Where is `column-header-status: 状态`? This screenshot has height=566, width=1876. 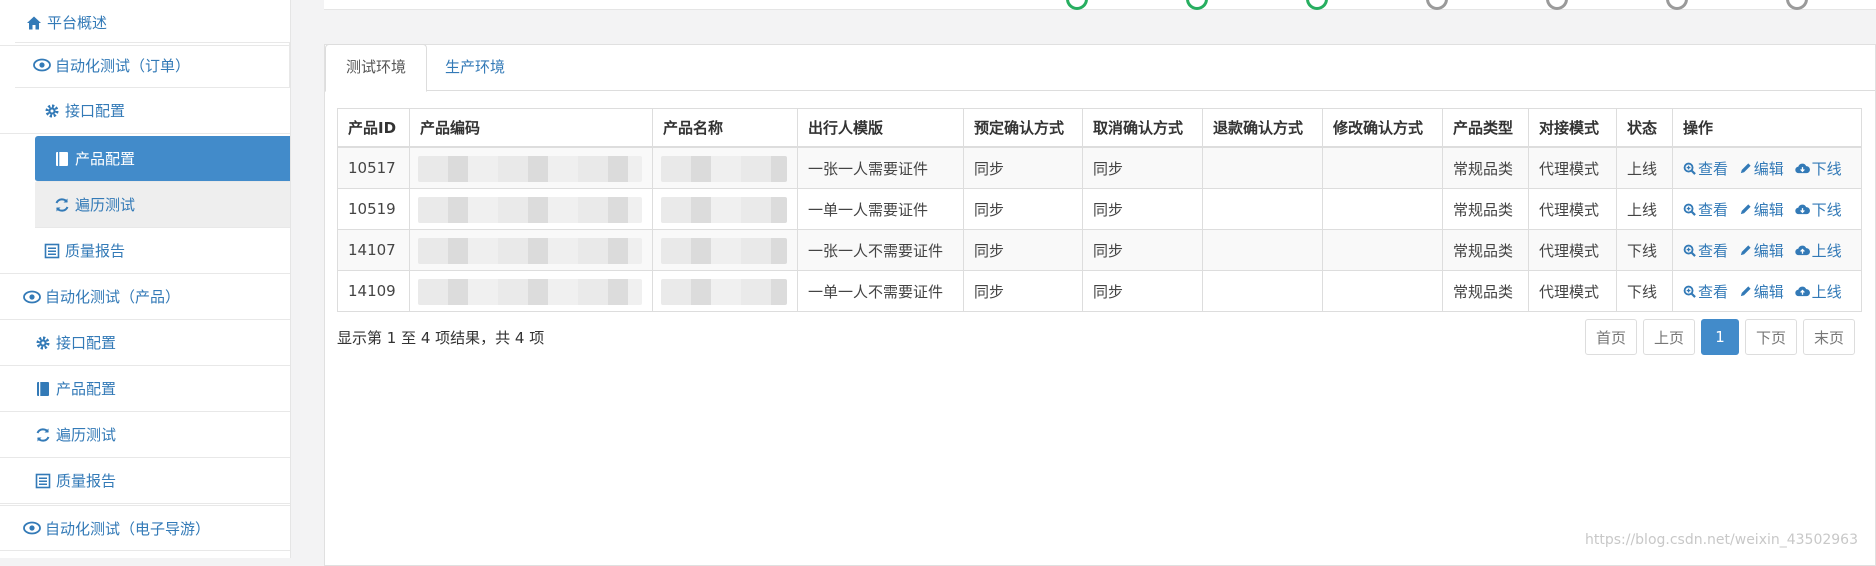
column-header-status: 状态 is located at coordinates (1644, 128).